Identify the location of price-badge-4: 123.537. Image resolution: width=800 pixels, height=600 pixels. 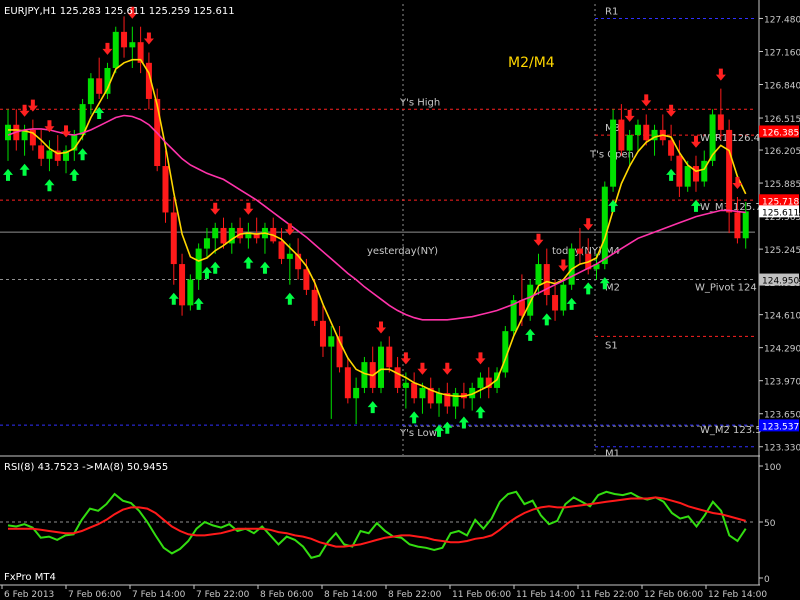
(780, 427).